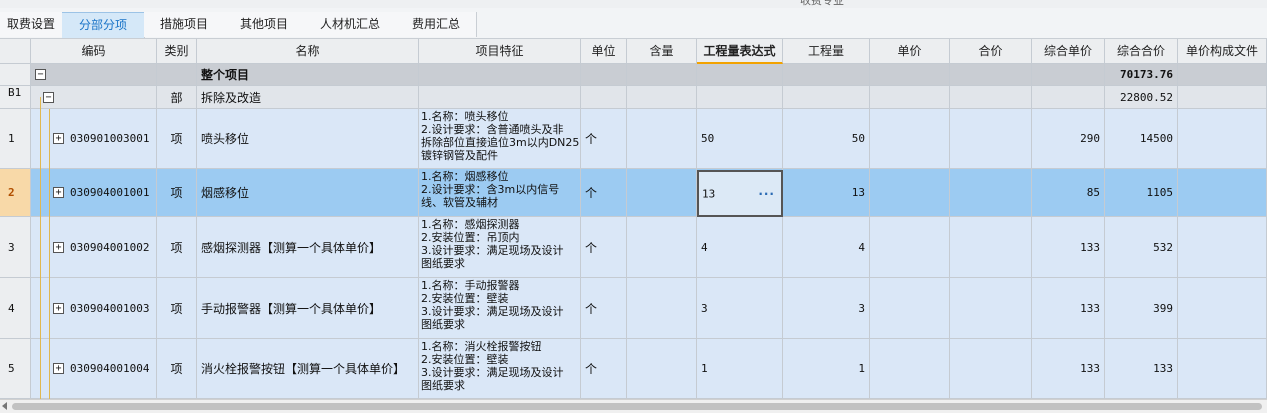 The image size is (1267, 413). I want to click on tab-fee-settings: 取费设置, so click(31, 24).